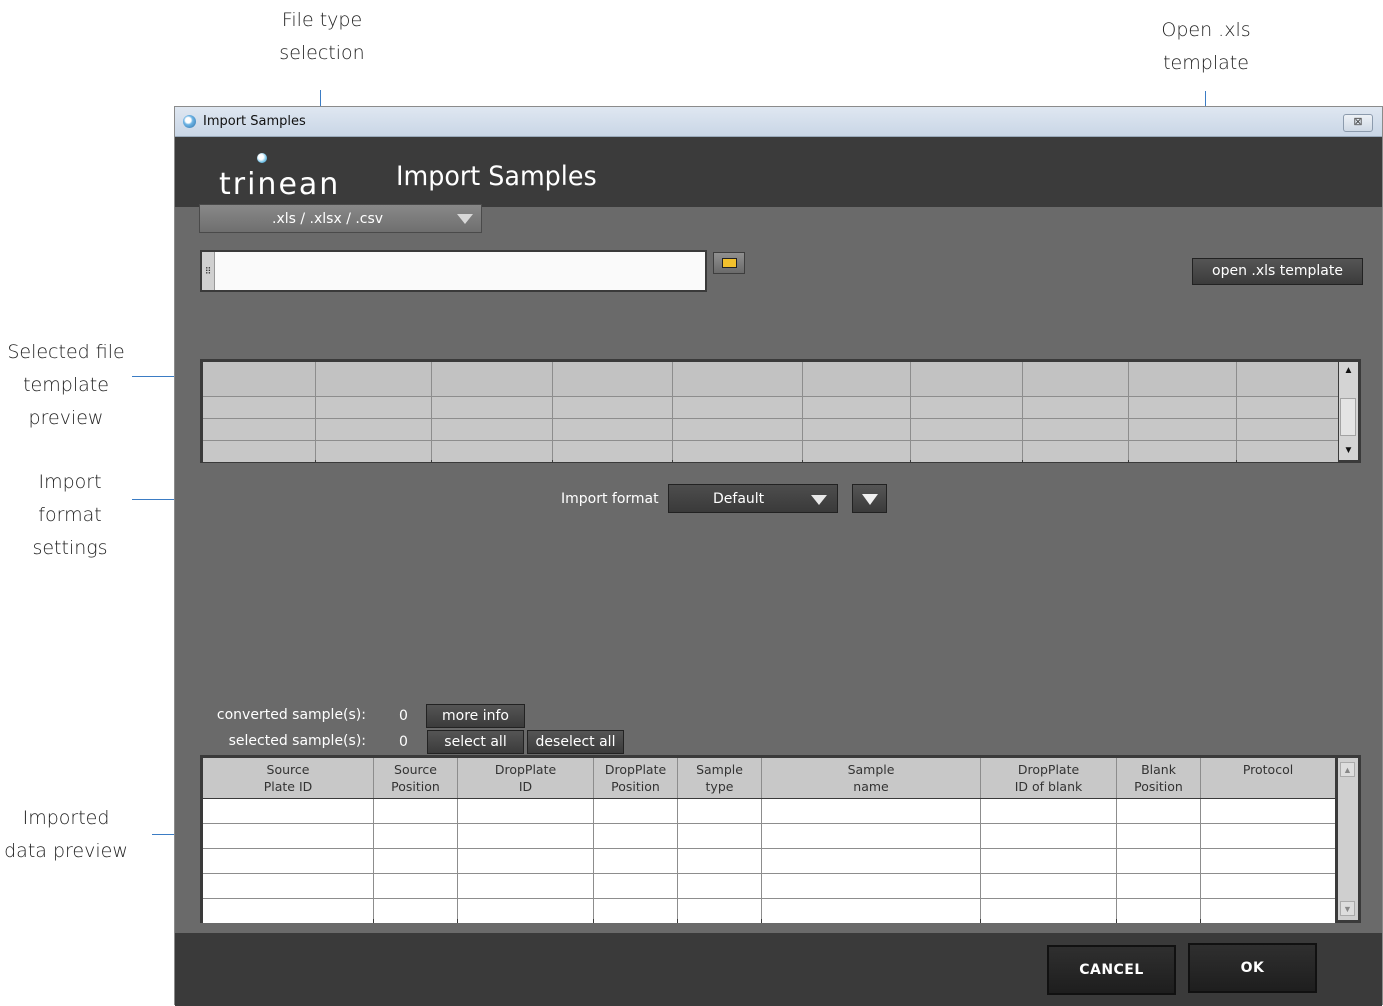  I want to click on cancel-button: CANCEL, so click(1111, 970).